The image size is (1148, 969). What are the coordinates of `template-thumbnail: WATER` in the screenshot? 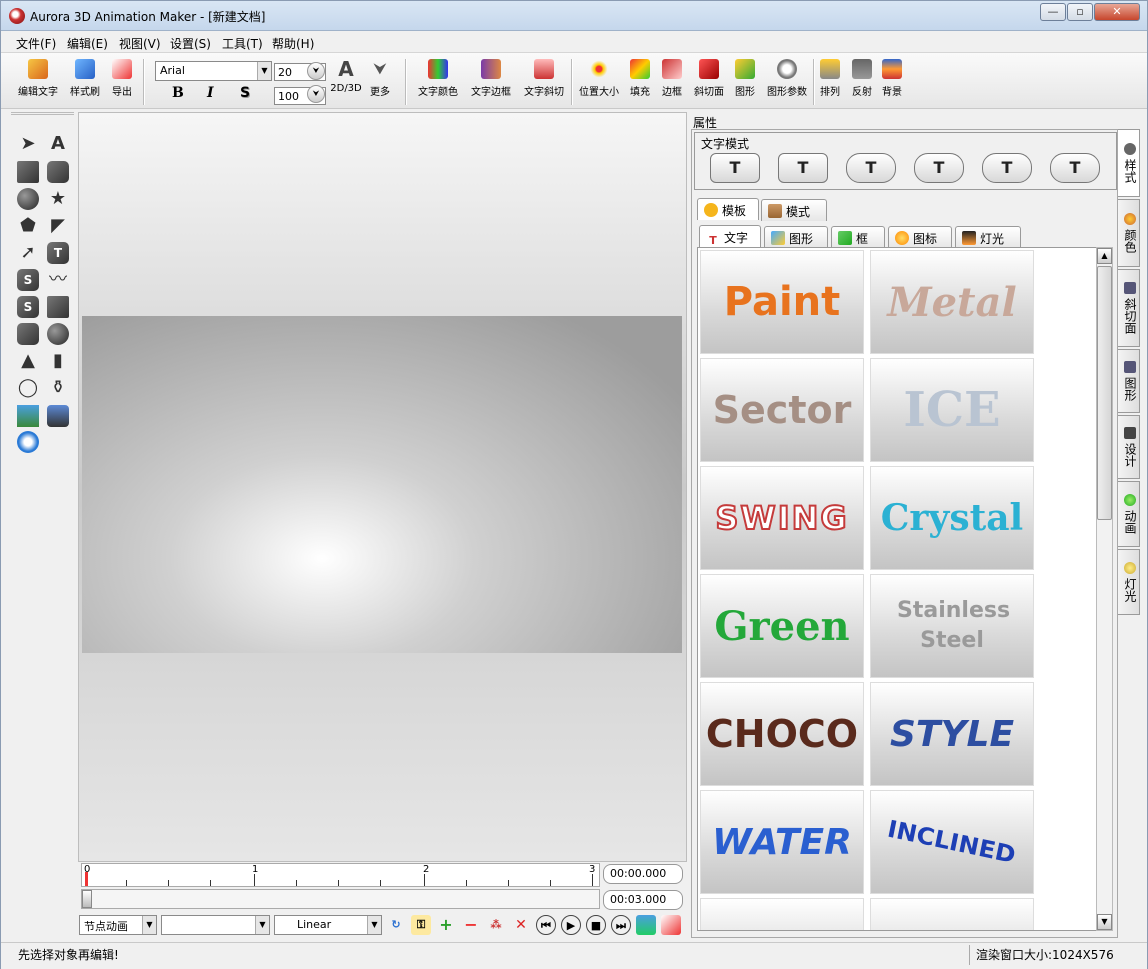 It's located at (782, 842).